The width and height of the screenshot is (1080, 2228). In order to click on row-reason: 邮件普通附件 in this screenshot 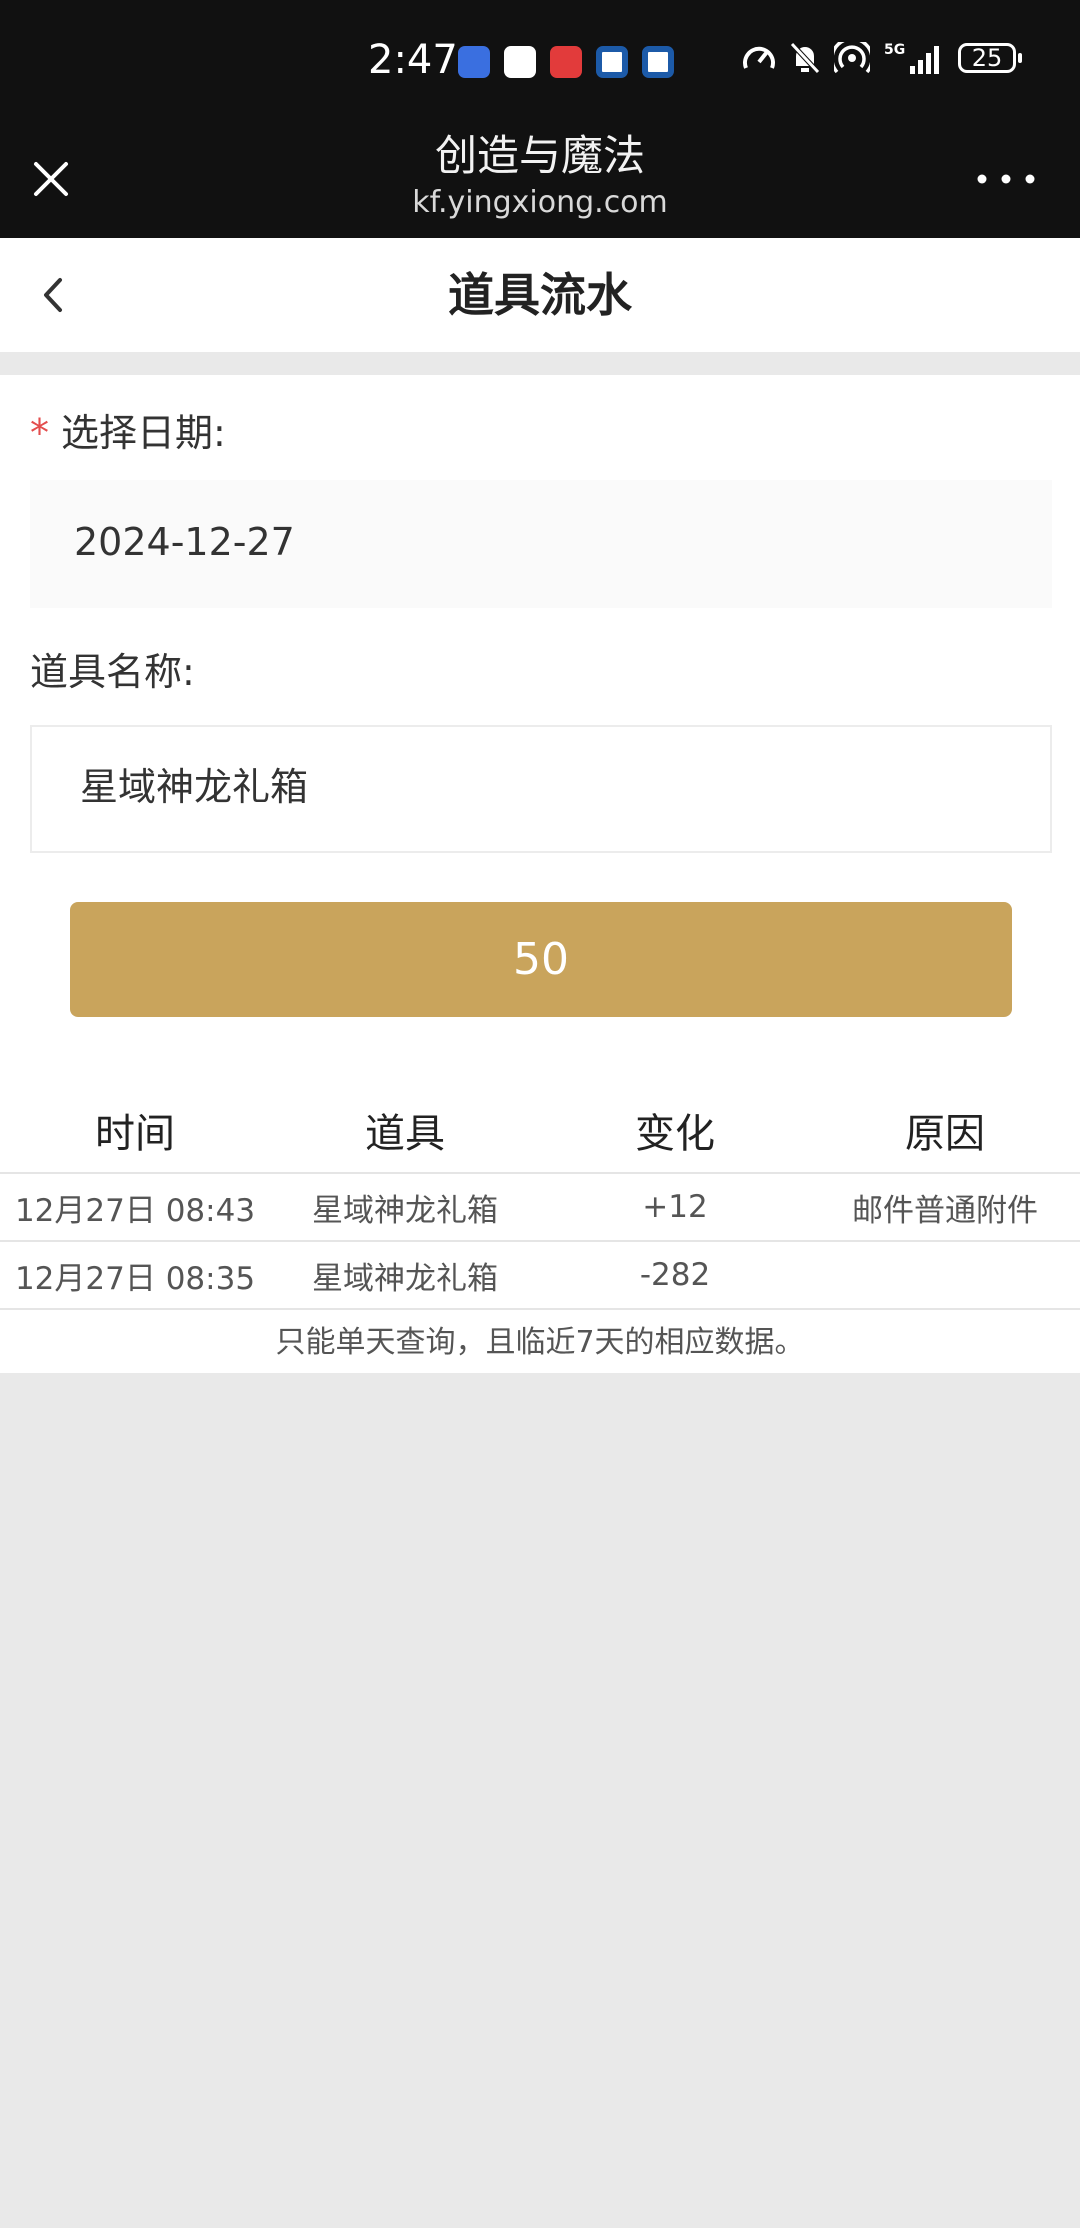, I will do `click(945, 1210)`.